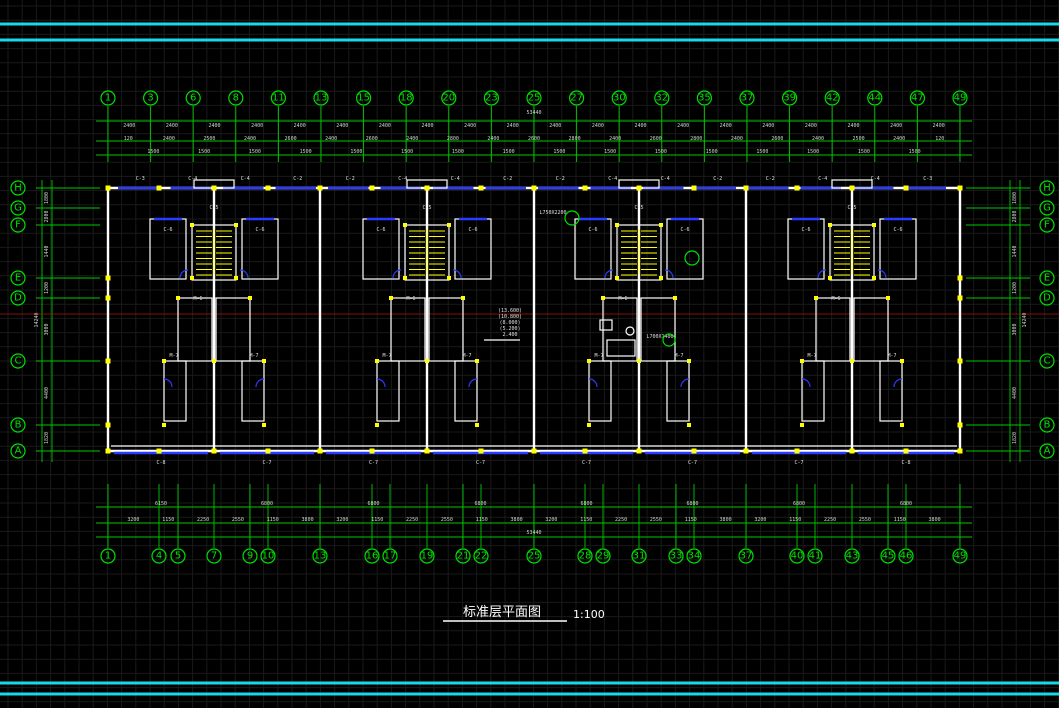 The width and height of the screenshot is (1059, 708). Describe the element at coordinates (268, 556) in the screenshot. I see `axis-bubble-label: 10` at that location.